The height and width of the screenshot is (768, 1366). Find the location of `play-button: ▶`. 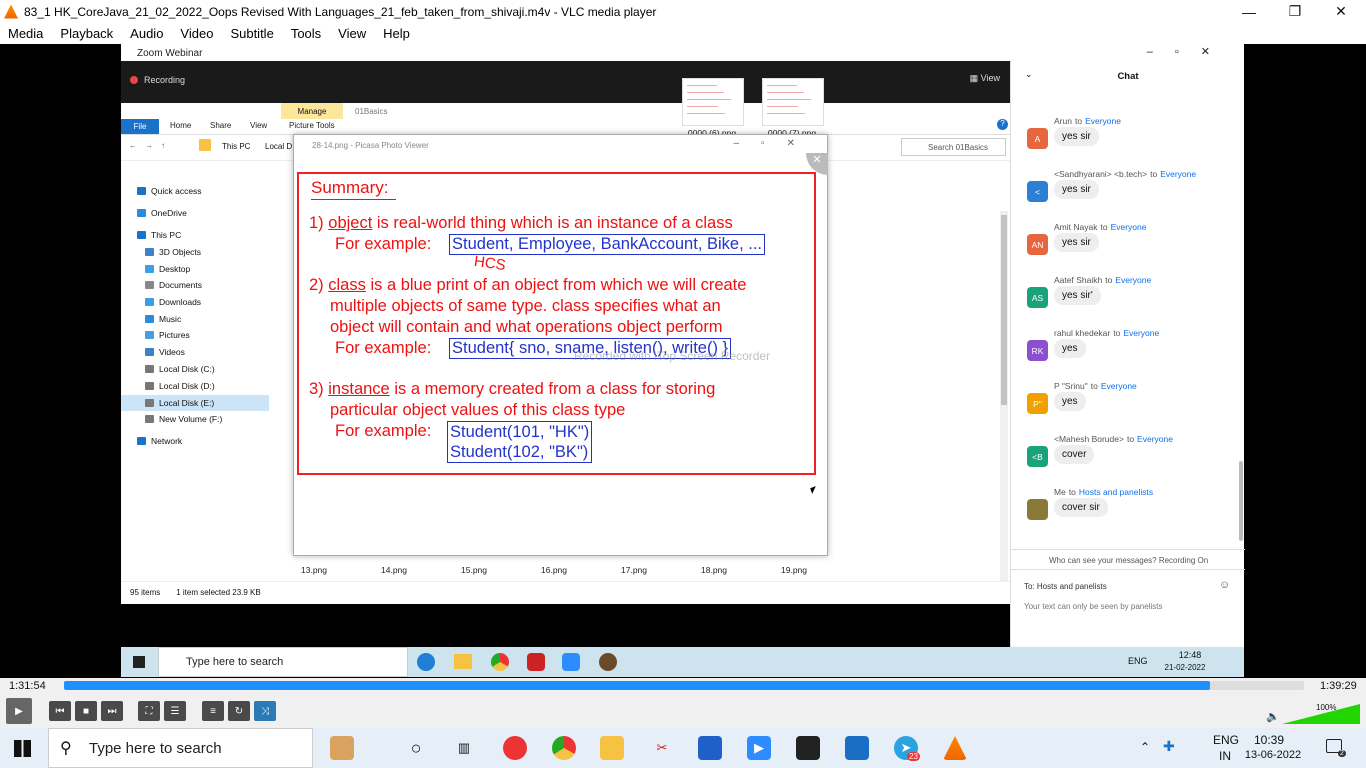

play-button: ▶ is located at coordinates (19, 711).